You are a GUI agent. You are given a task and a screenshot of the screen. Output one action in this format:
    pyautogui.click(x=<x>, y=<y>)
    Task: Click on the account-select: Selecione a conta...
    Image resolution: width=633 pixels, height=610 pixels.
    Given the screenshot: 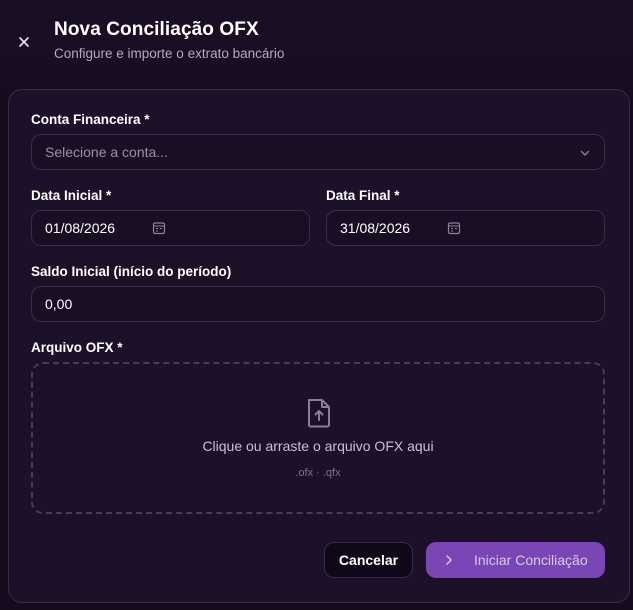 What is the action you would take?
    pyautogui.click(x=318, y=152)
    